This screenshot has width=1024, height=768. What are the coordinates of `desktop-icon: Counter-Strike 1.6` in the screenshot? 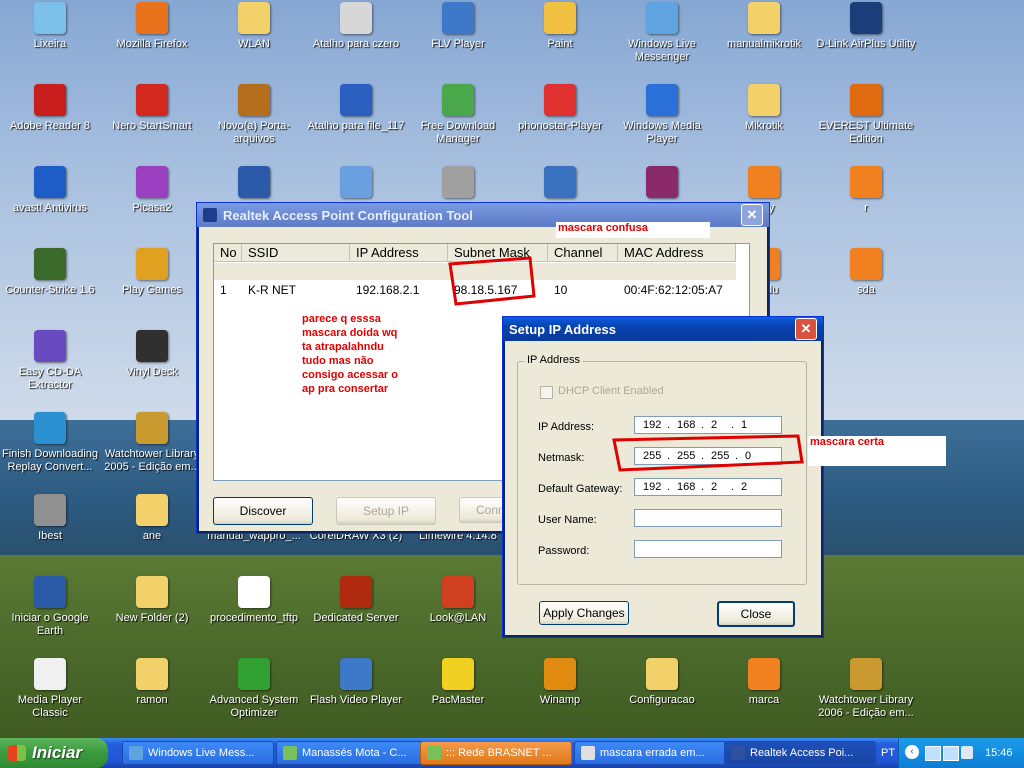 It's located at (50, 272).